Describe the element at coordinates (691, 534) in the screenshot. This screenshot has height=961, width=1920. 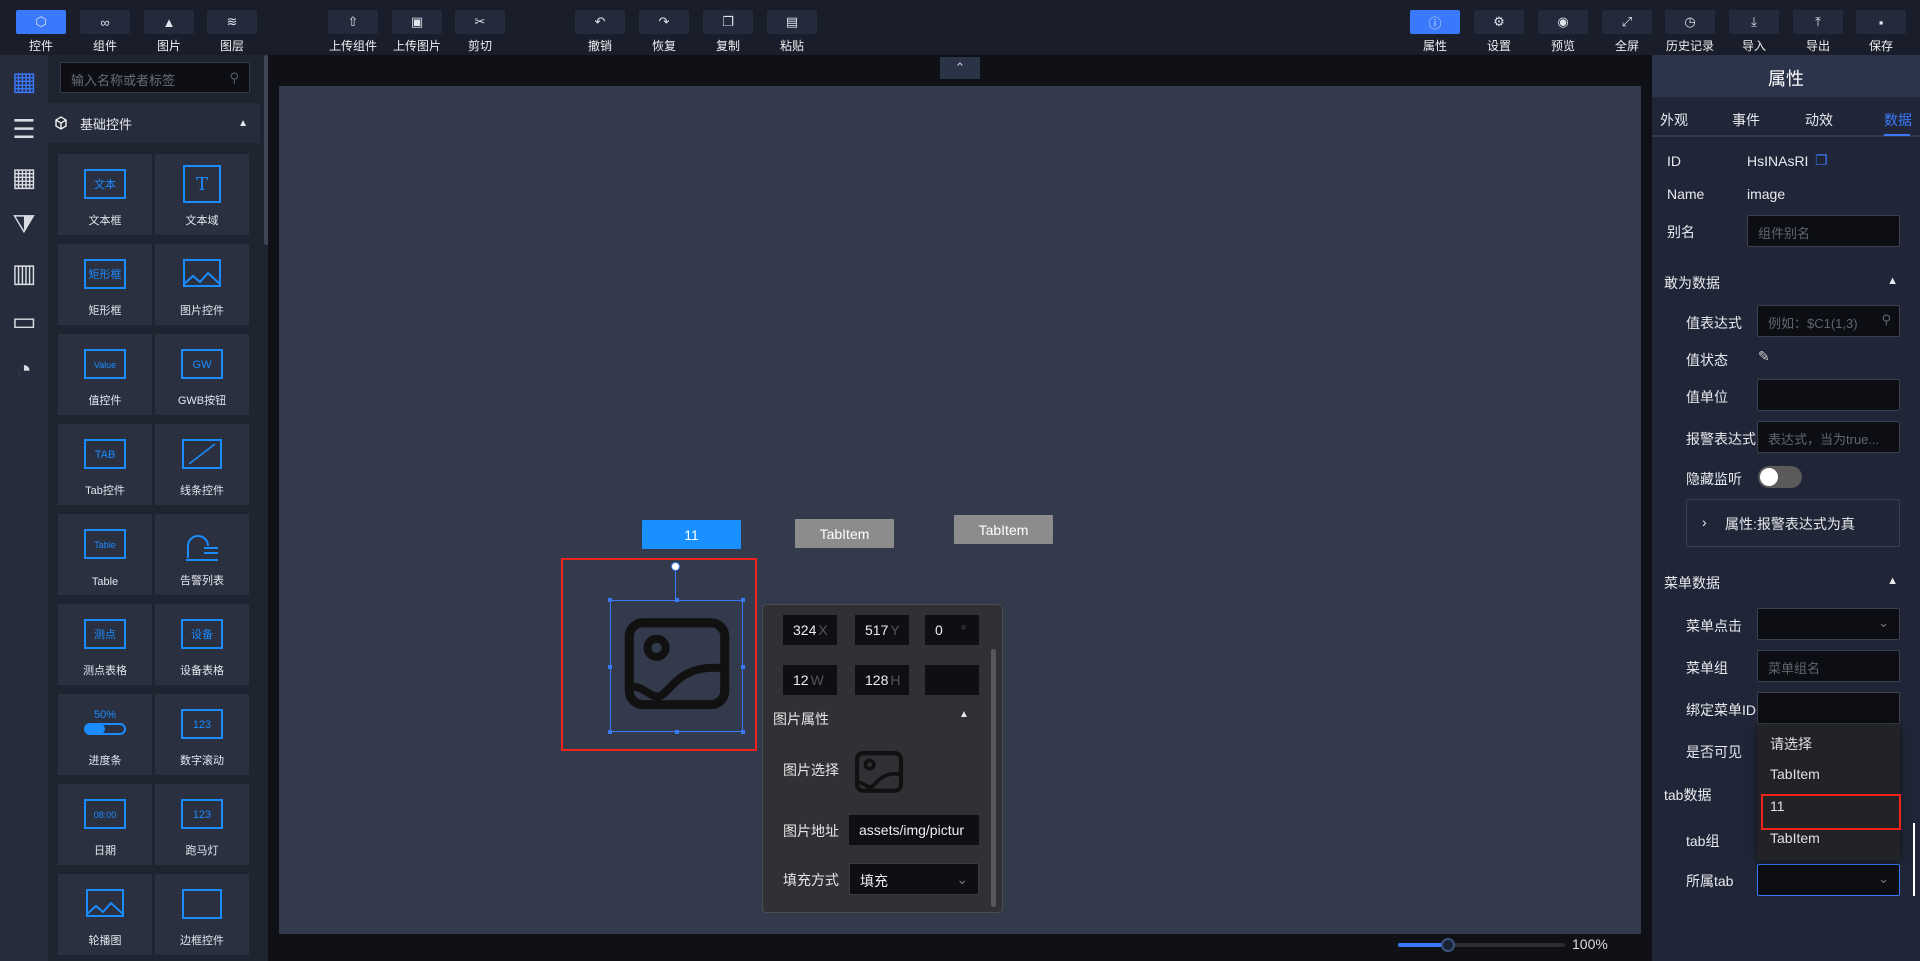
I see `canvas-tab-item: 11` at that location.